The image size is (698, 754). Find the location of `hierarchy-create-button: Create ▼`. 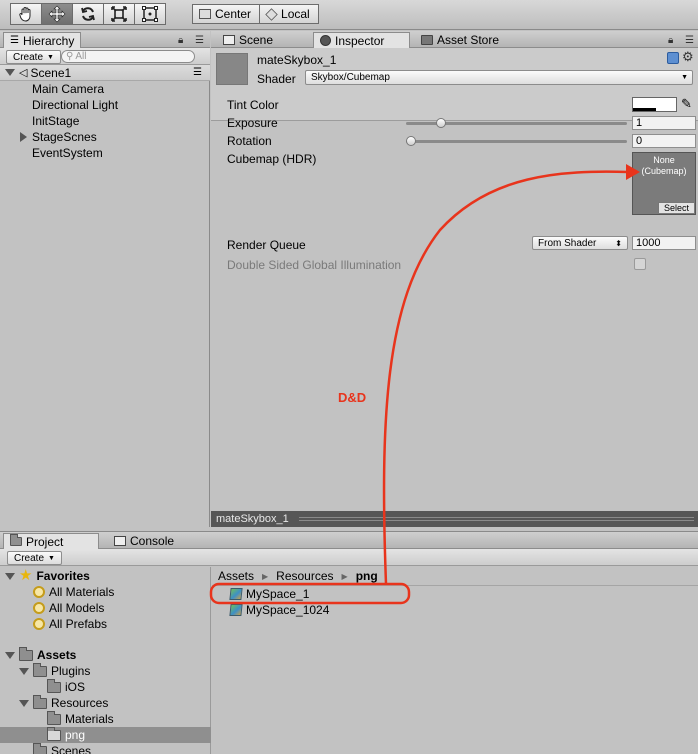

hierarchy-create-button: Create ▼ is located at coordinates (33, 57).